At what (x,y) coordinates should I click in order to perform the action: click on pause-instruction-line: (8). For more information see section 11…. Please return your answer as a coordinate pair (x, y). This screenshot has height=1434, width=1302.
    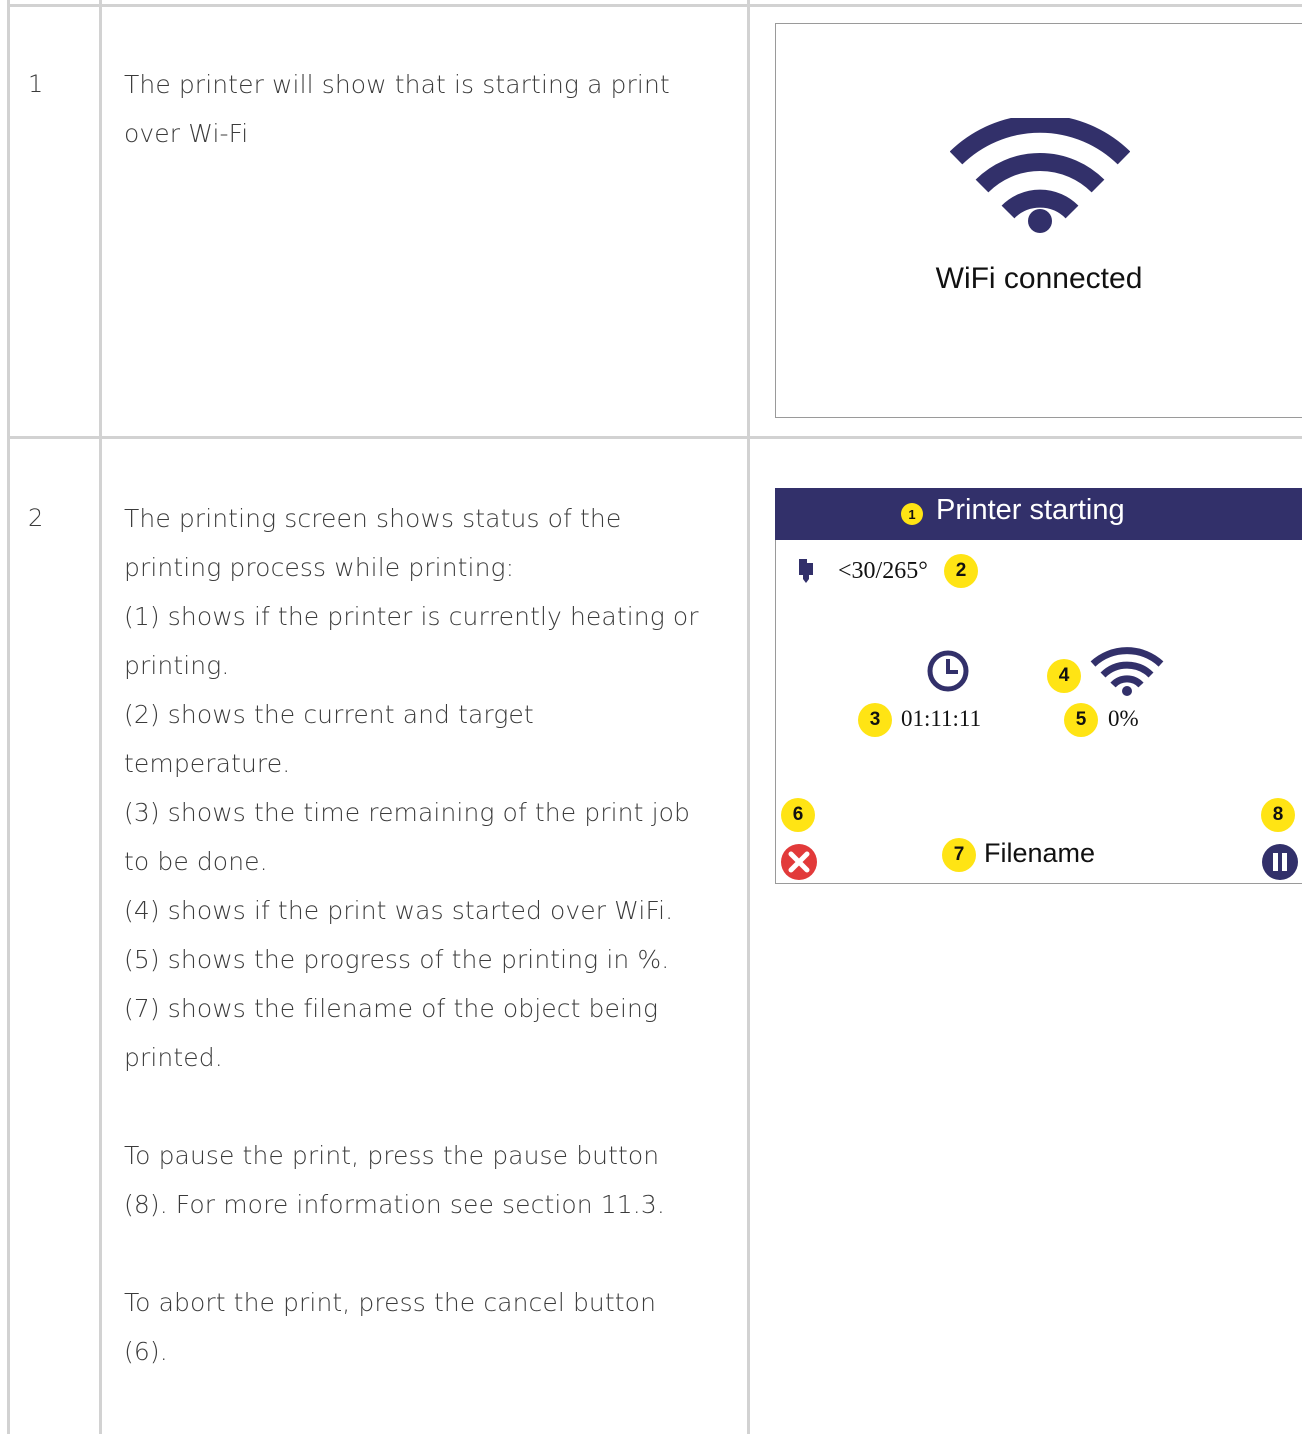
    Looking at the image, I should click on (394, 1204).